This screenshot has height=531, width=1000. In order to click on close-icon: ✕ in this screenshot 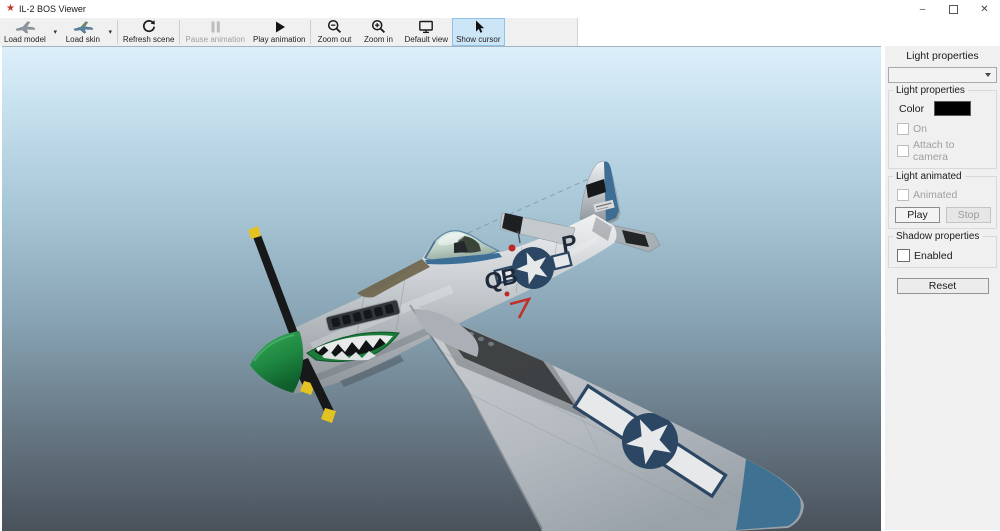, I will do `click(984, 9)`.